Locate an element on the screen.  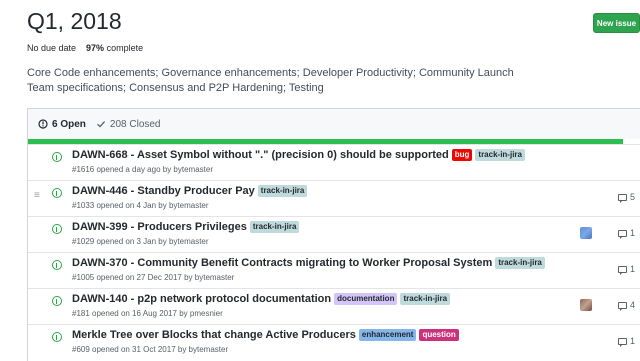
milestone-title: Q1, 2018 is located at coordinates (74, 21).